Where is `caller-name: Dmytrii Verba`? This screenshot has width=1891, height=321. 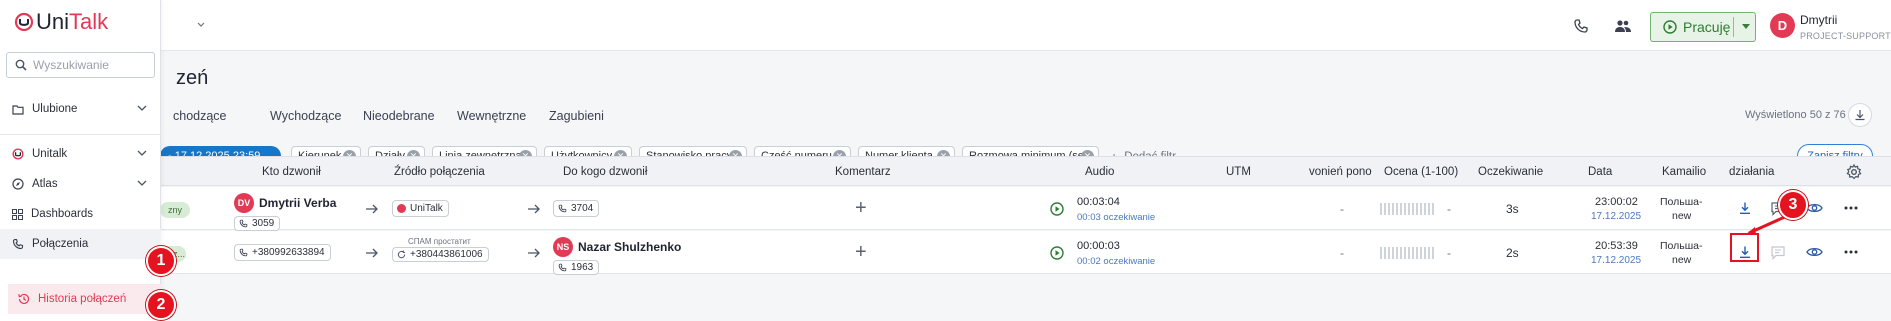 caller-name: Dmytrii Verba is located at coordinates (297, 203).